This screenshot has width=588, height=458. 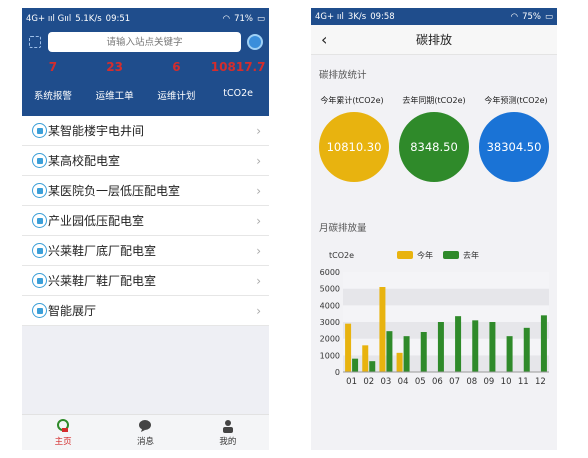 I want to click on section-title-monthly: 月碳排放量, so click(x=343, y=228).